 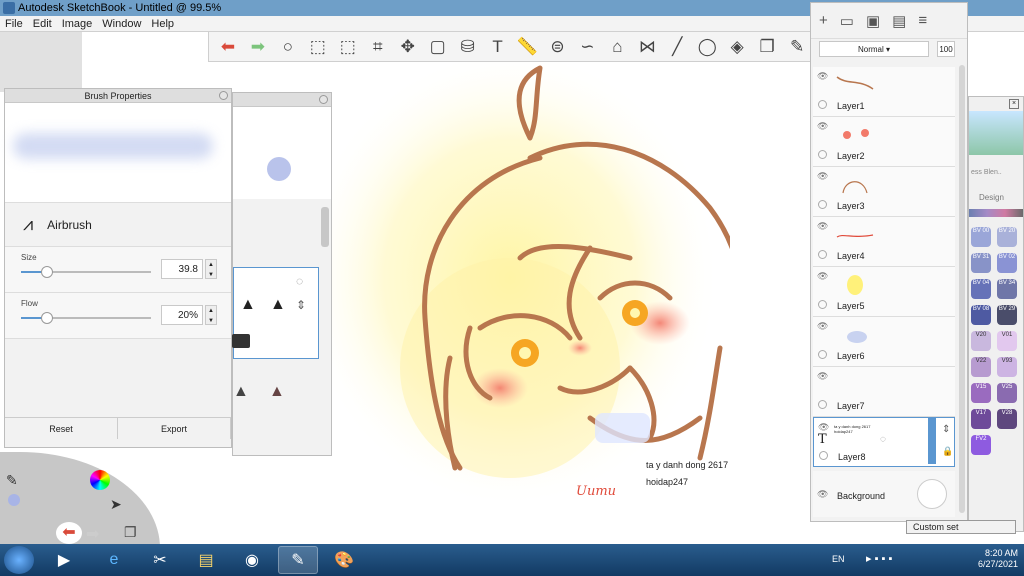 What do you see at coordinates (922, 20) in the screenshot?
I see `menu-icon: ≡` at bounding box center [922, 20].